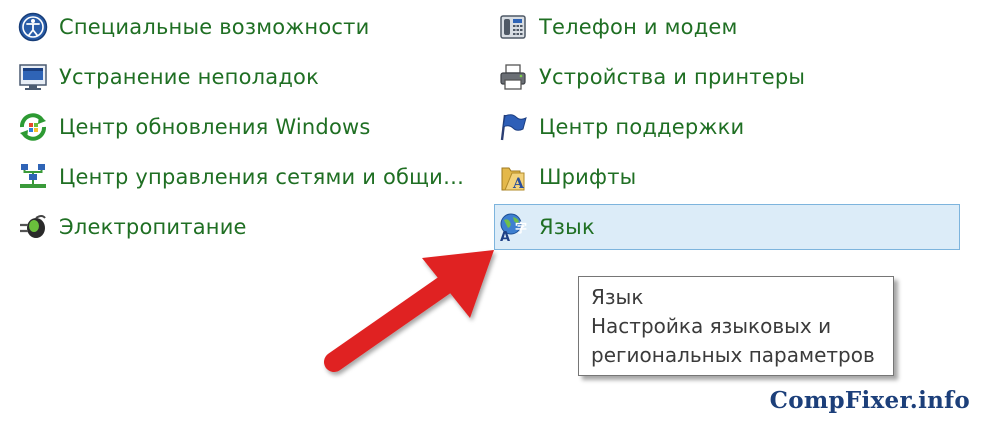 The height and width of the screenshot is (424, 982). I want to click on tooltip-description-line-1: Настройка языковых и, so click(711, 326).